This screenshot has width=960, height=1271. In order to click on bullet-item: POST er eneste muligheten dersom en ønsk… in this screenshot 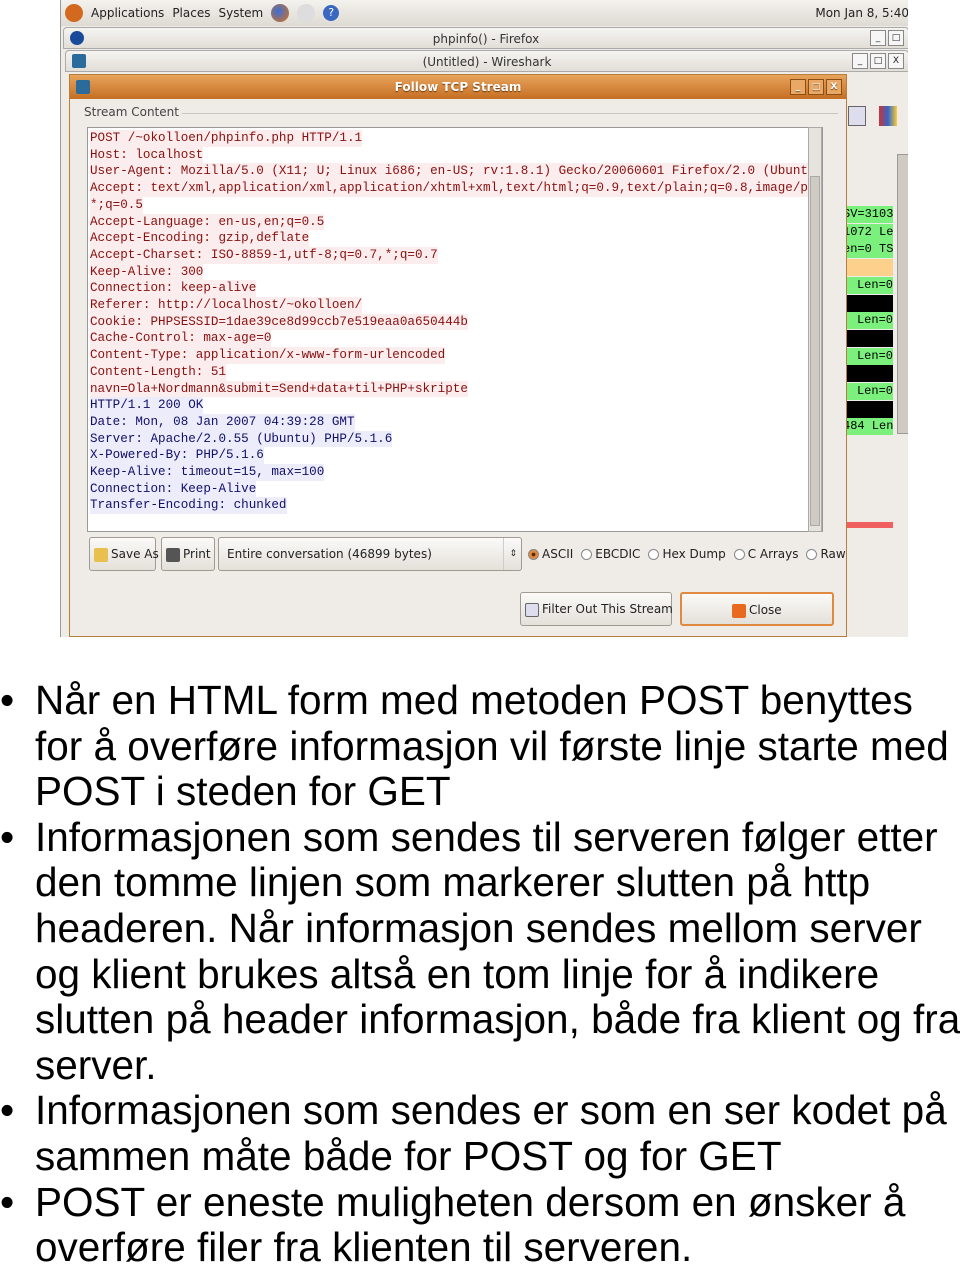, I will do `click(480, 1224)`.